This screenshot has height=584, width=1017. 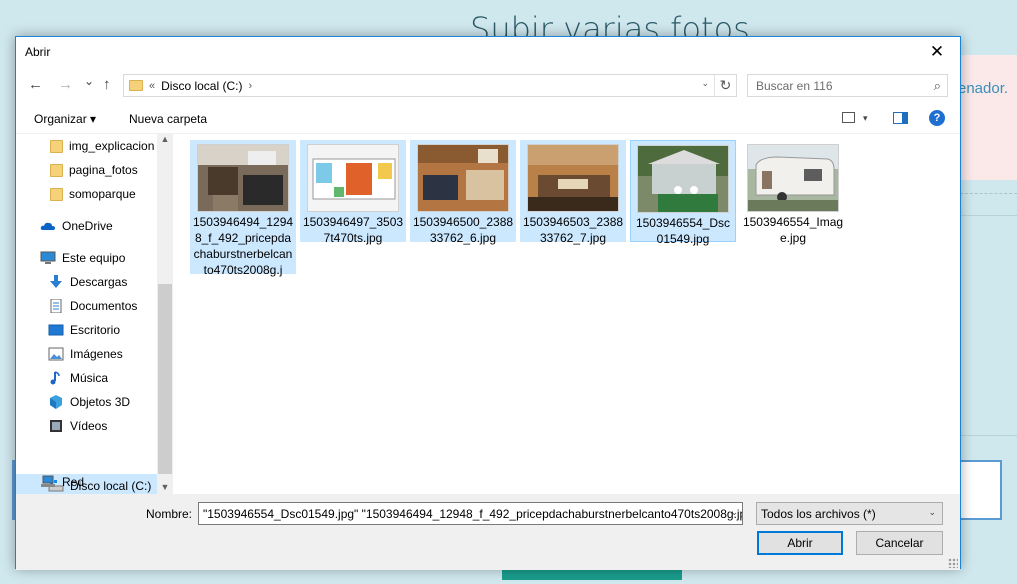 What do you see at coordinates (168, 119) in the screenshot?
I see `new-folder-button: Nueva carpeta` at bounding box center [168, 119].